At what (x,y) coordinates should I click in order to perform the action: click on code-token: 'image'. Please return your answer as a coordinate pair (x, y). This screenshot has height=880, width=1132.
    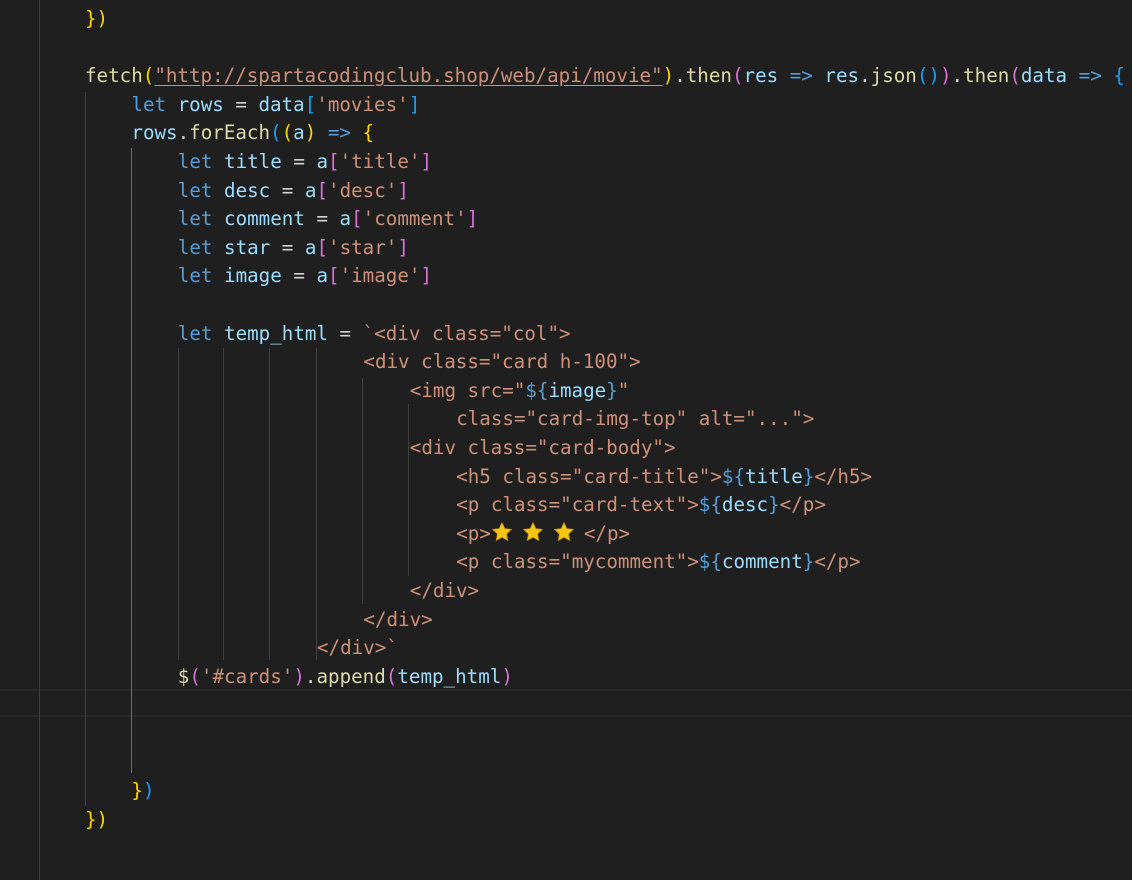
    Looking at the image, I should click on (380, 276).